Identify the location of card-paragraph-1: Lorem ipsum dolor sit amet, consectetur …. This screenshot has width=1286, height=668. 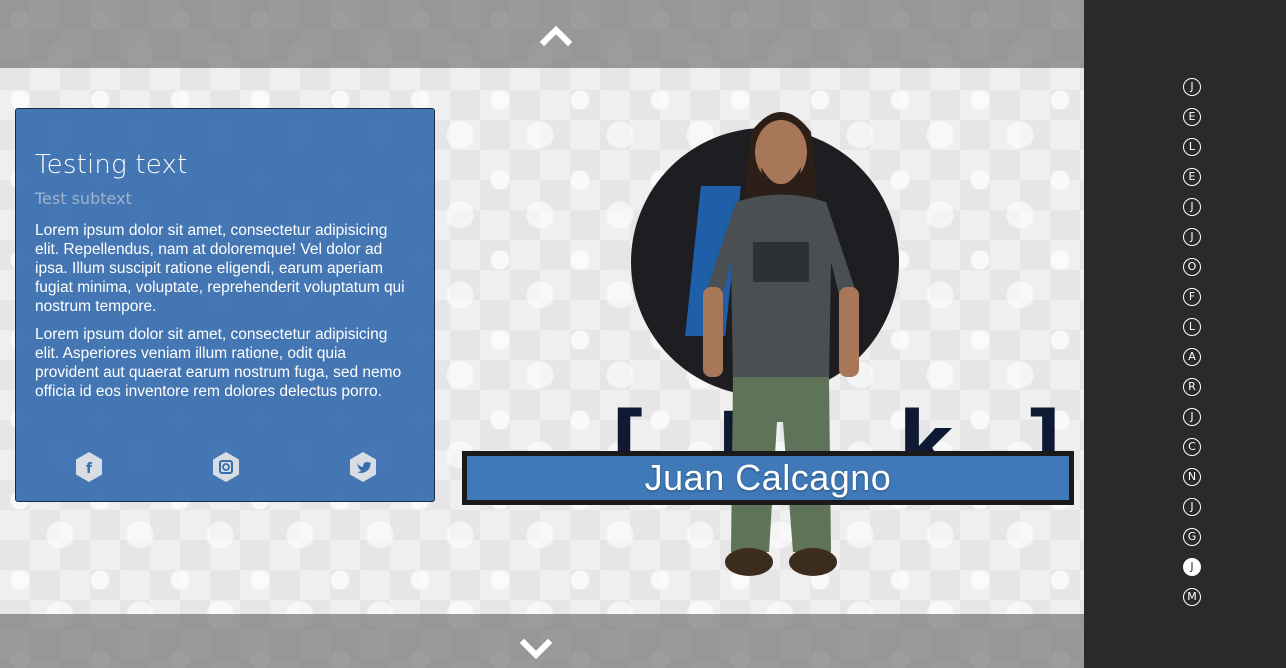
(220, 268).